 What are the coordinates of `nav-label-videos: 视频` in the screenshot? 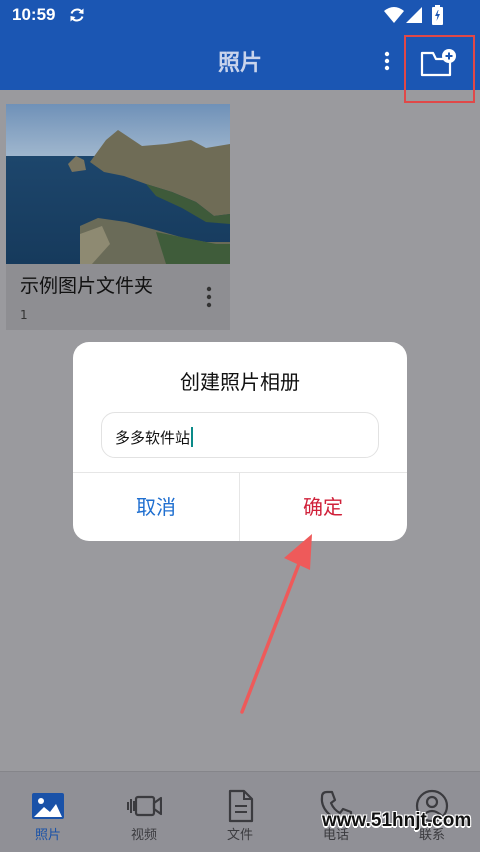 It's located at (143, 835).